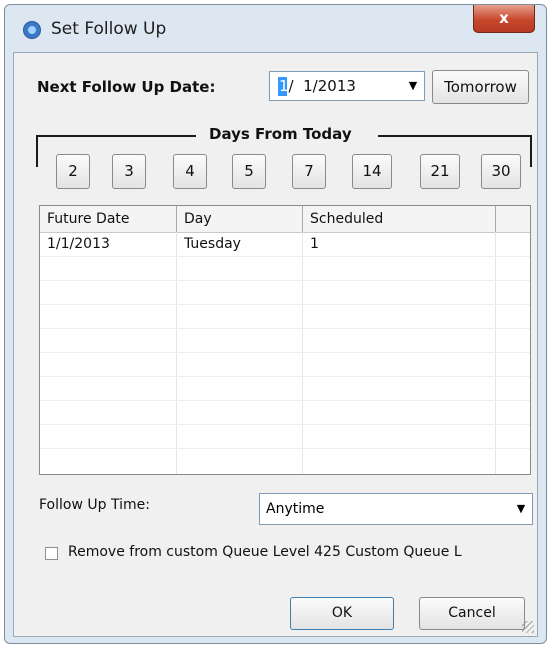 The width and height of the screenshot is (552, 649). Describe the element at coordinates (455, 136) in the screenshot. I see `days-group-line-right` at that location.